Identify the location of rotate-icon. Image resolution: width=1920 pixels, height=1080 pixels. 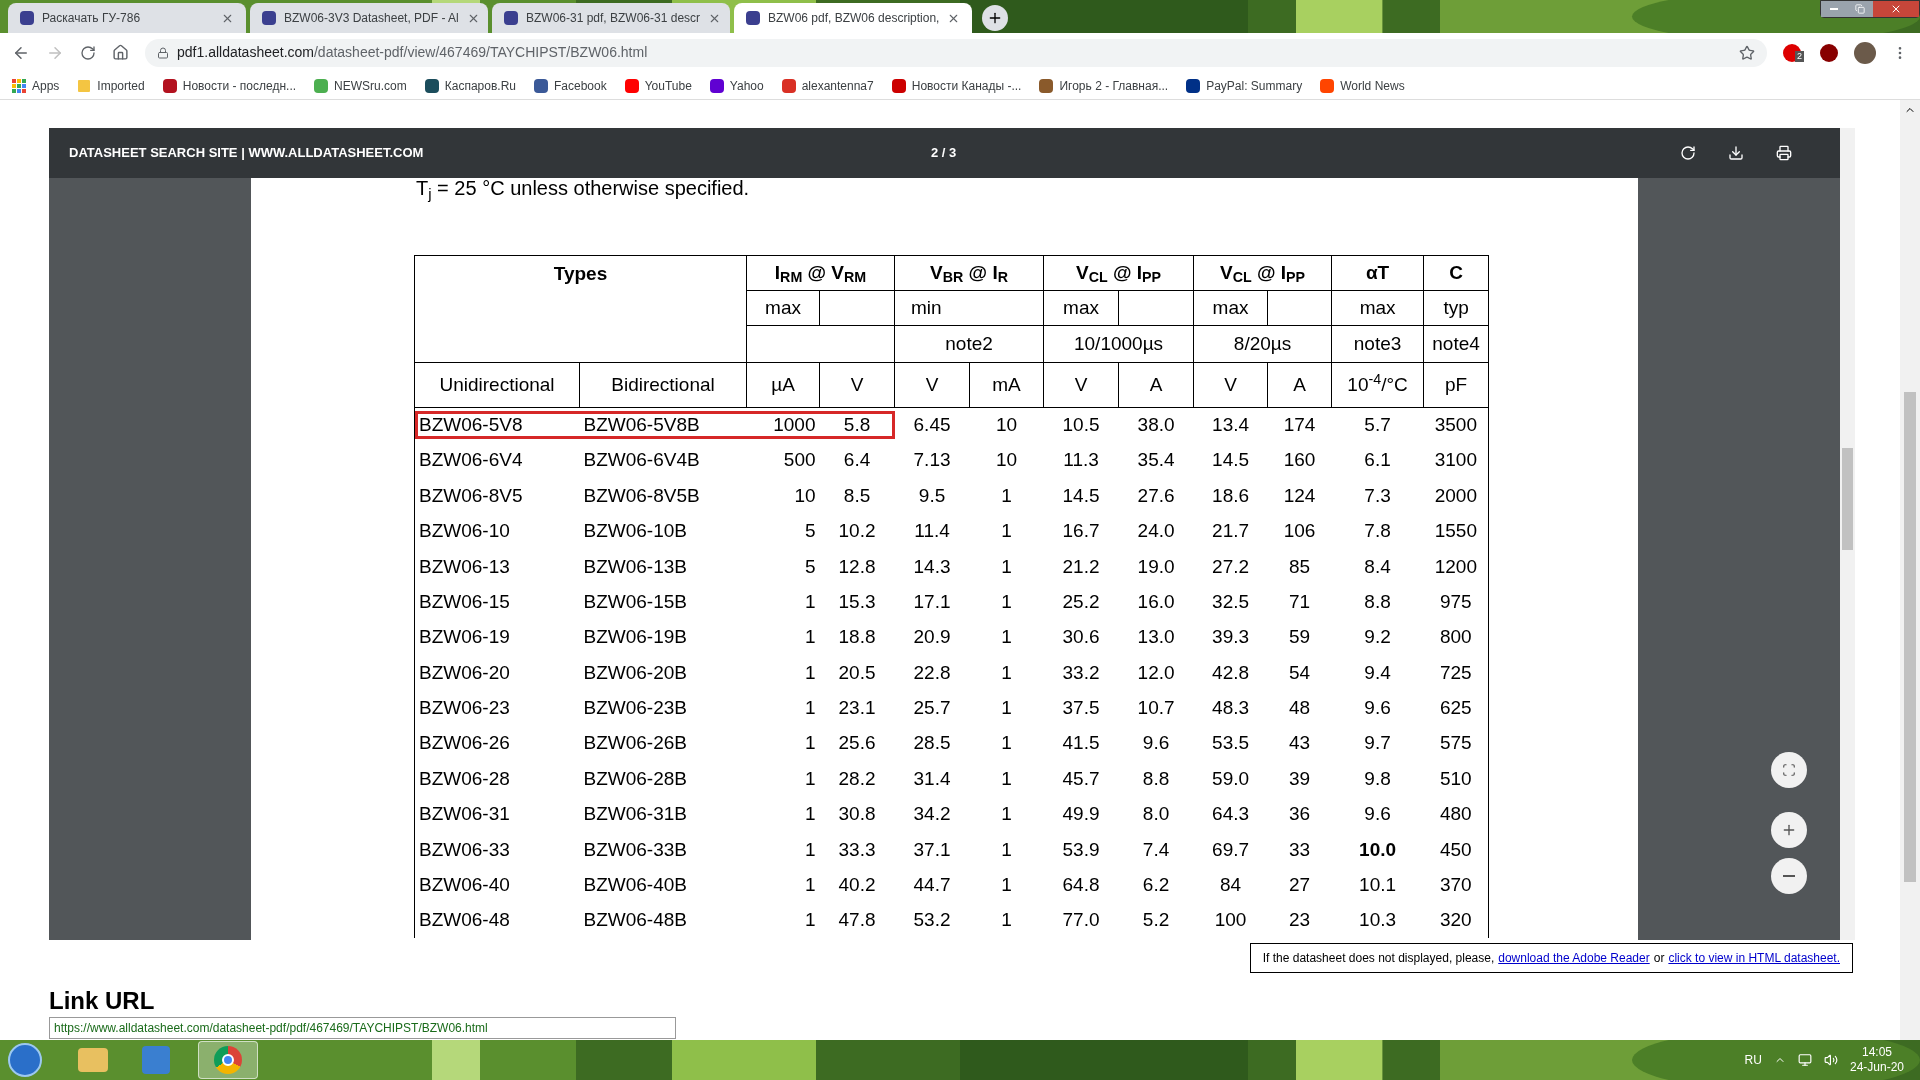
(1688, 153).